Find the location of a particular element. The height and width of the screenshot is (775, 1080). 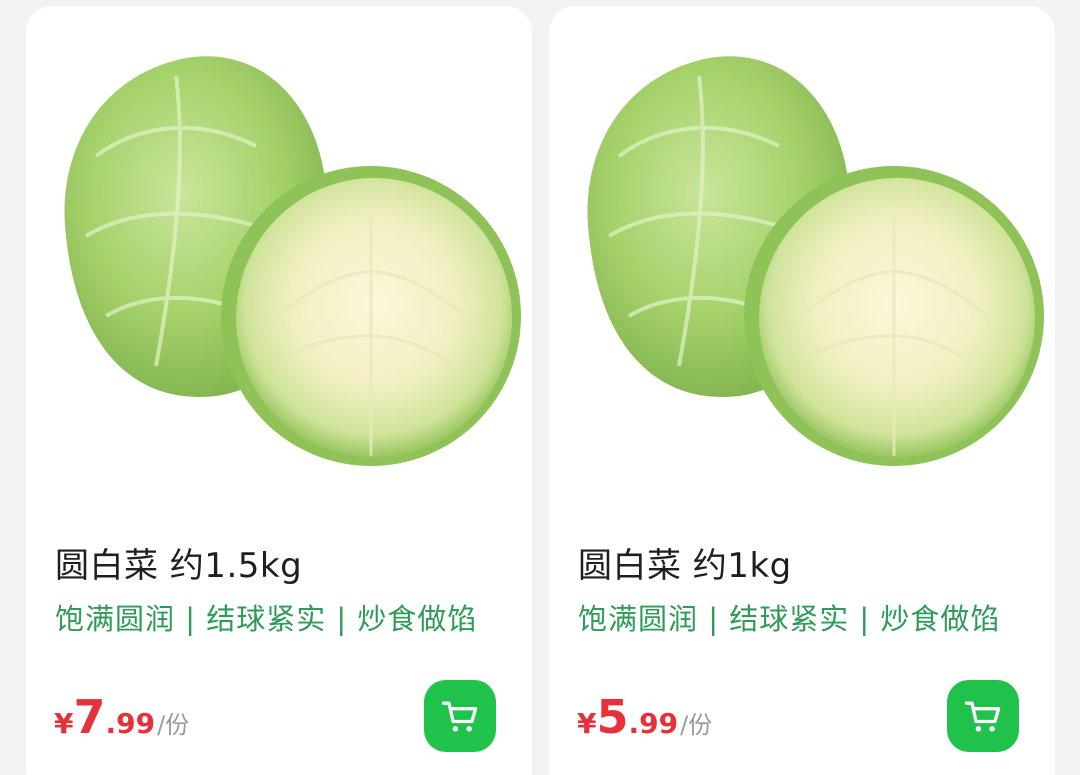

product-price: ¥ 7 .99 /份 is located at coordinates (121, 717).